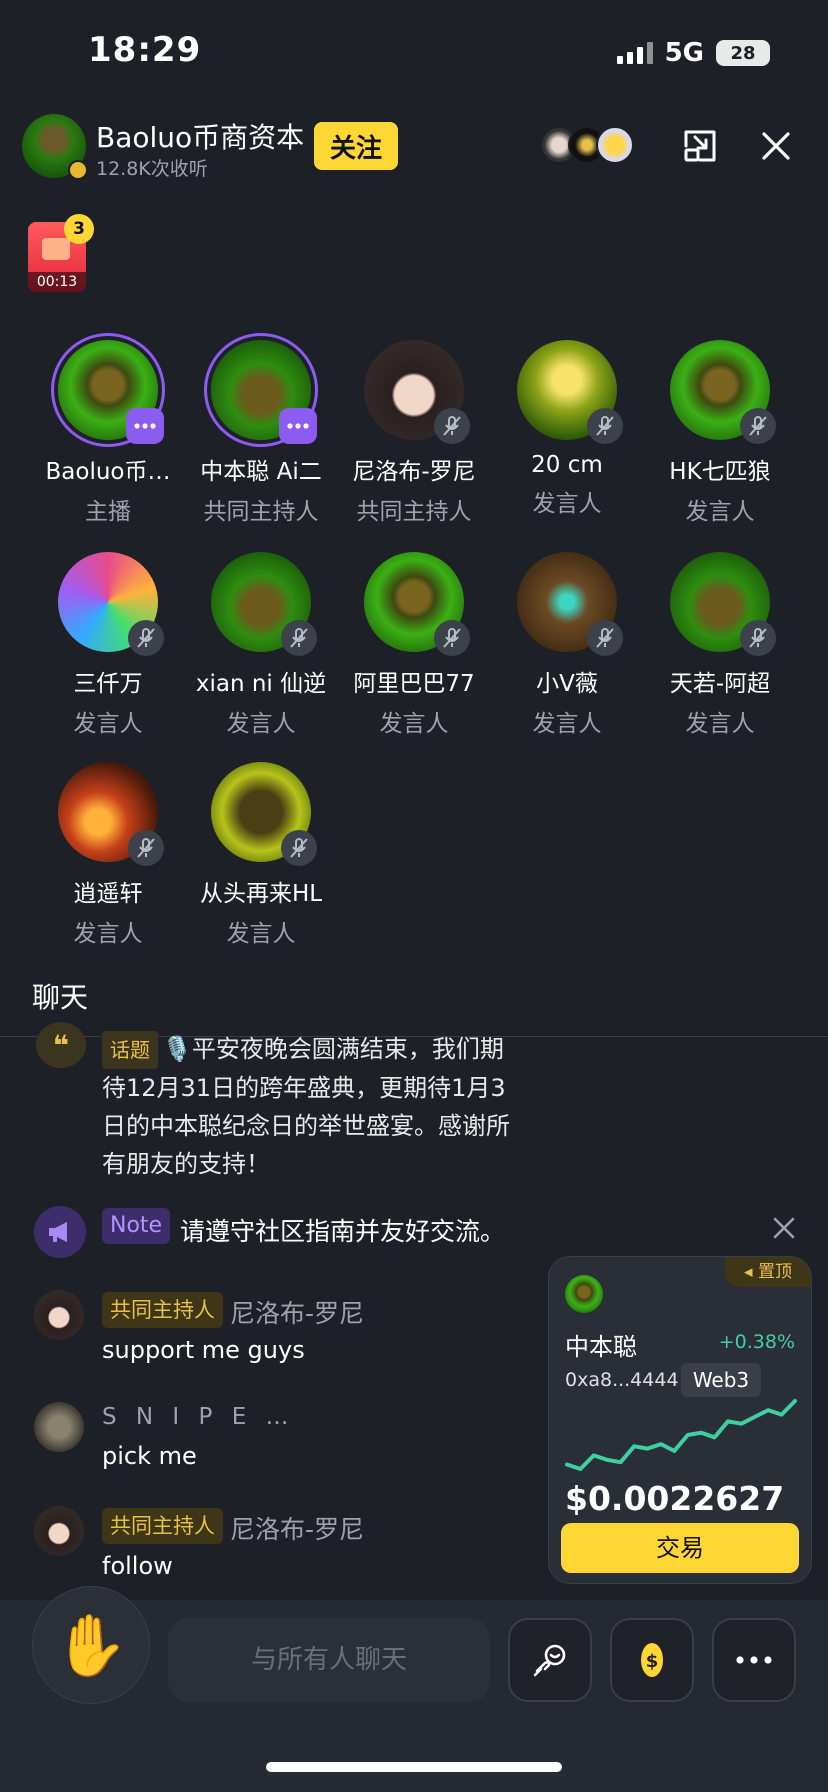 This screenshot has height=1792, width=828. I want to click on status-time: 18:29, so click(145, 50).